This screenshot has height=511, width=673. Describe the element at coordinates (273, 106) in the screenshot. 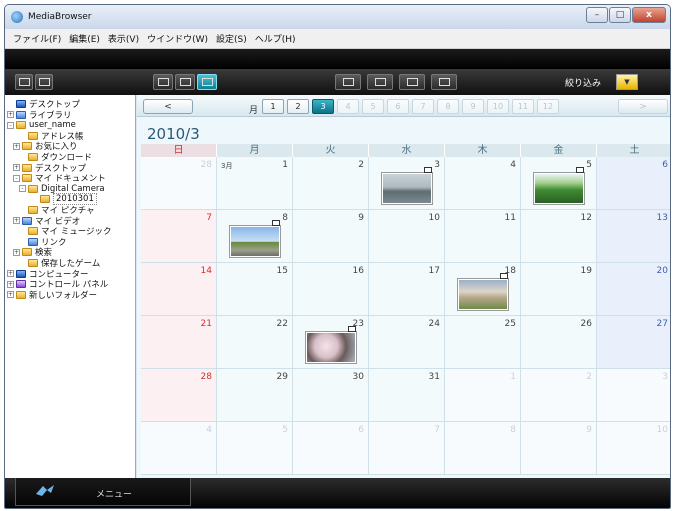

I see `month-button: 1` at that location.